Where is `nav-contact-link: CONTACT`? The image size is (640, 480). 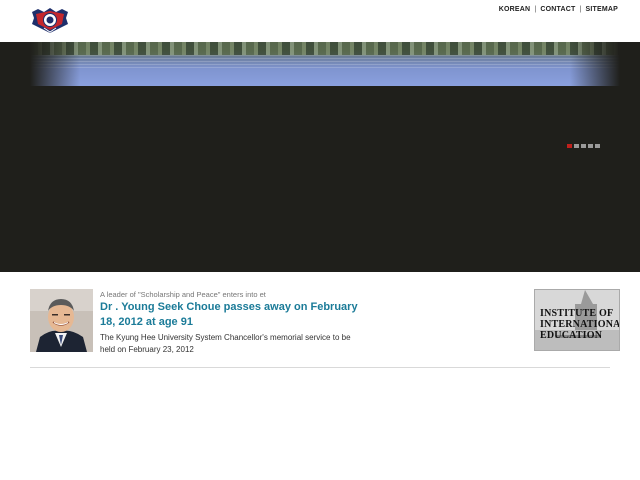 nav-contact-link: CONTACT is located at coordinates (557, 9).